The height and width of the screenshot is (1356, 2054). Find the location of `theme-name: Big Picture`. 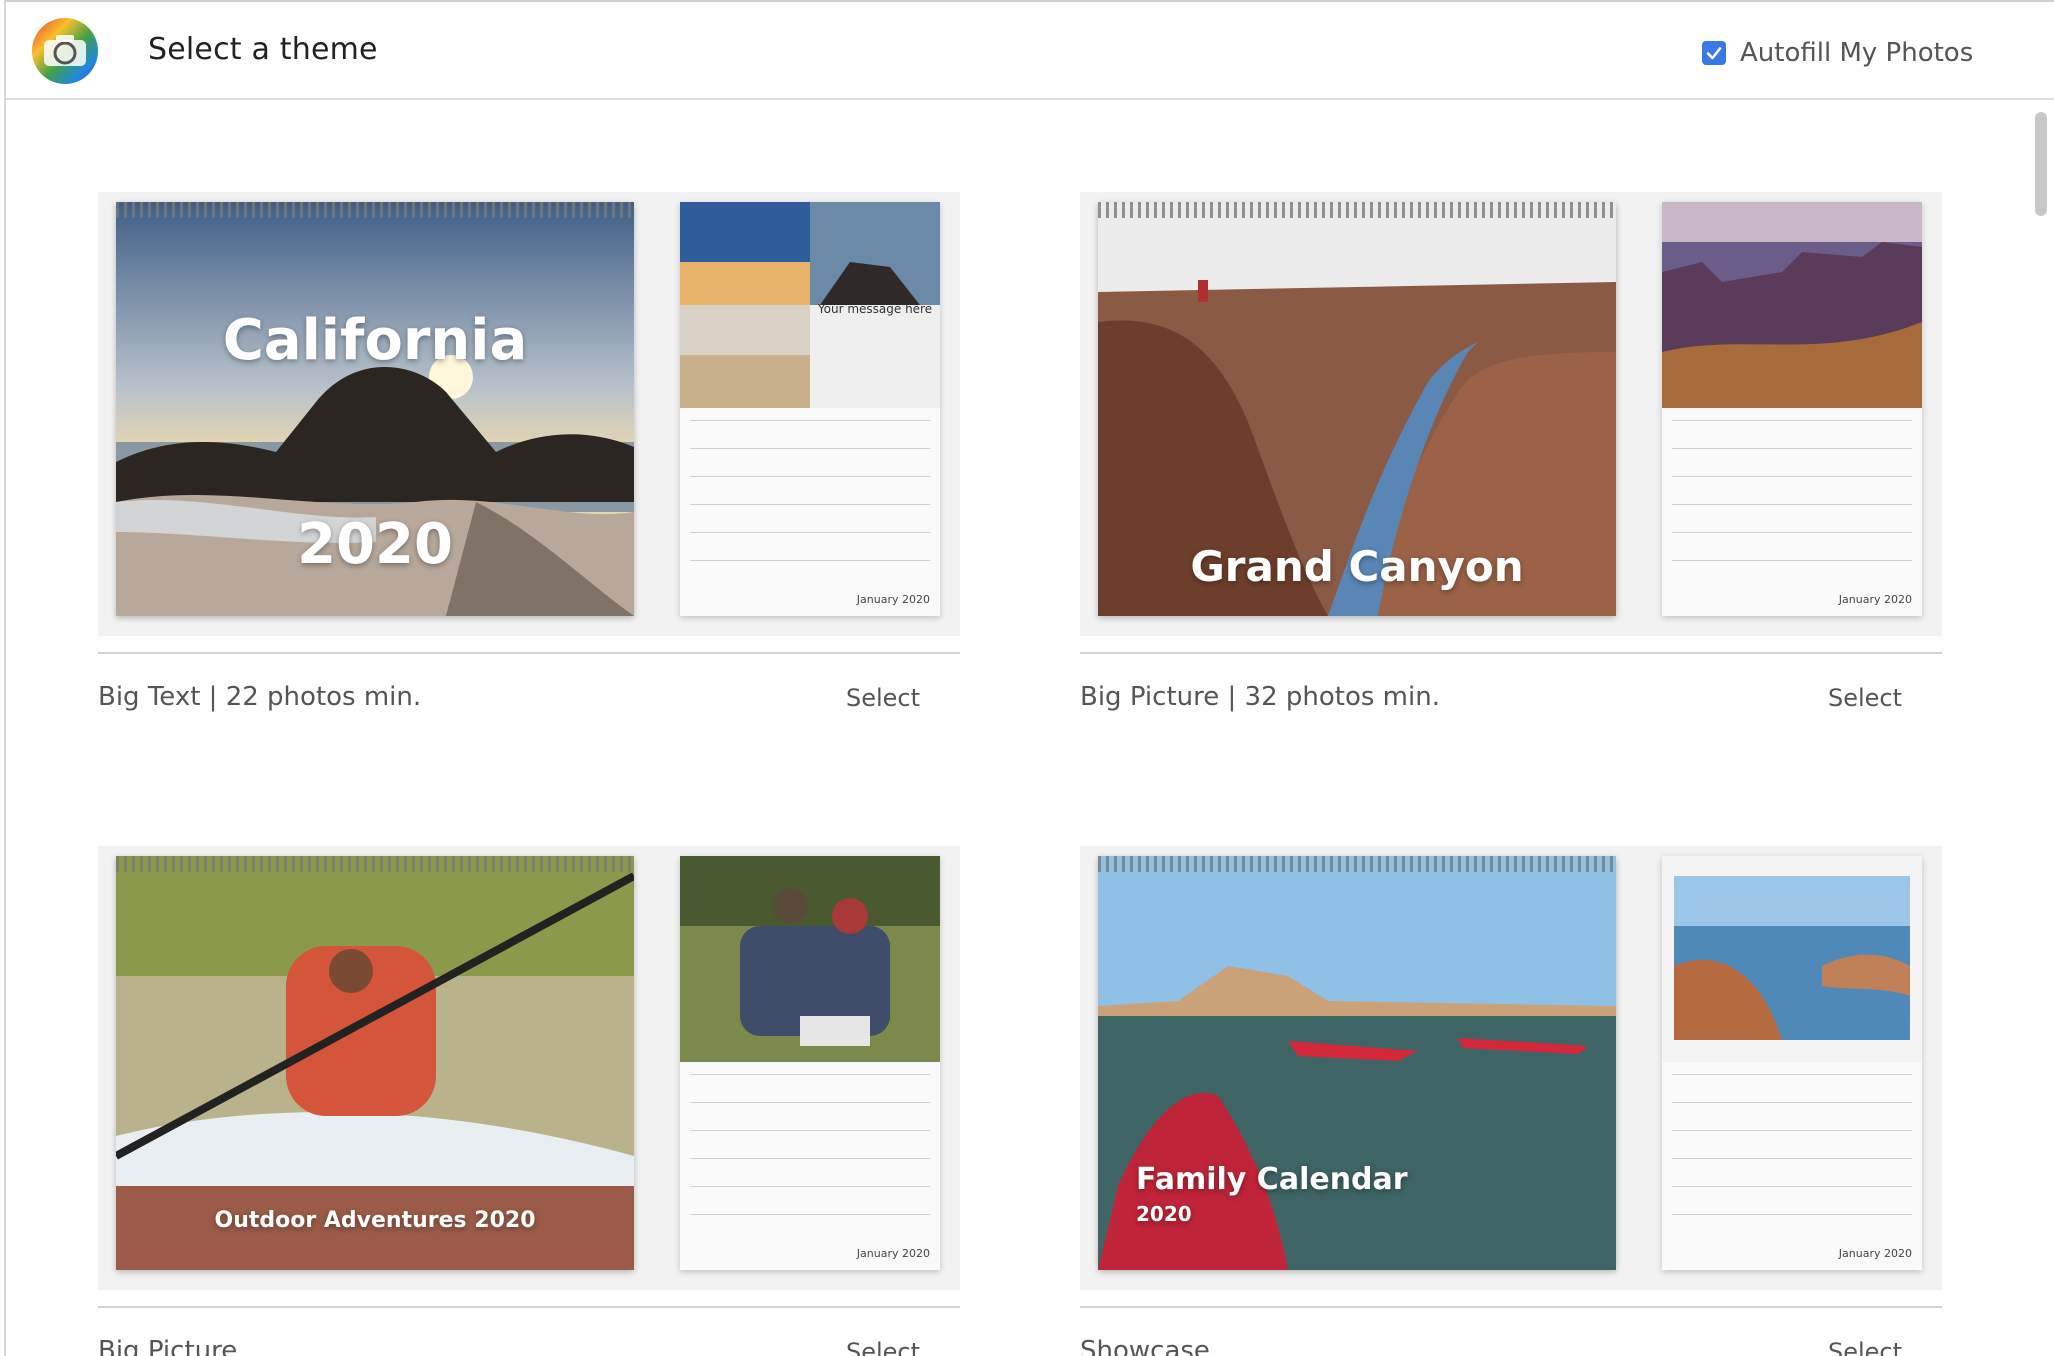

theme-name: Big Picture is located at coordinates (168, 1346).